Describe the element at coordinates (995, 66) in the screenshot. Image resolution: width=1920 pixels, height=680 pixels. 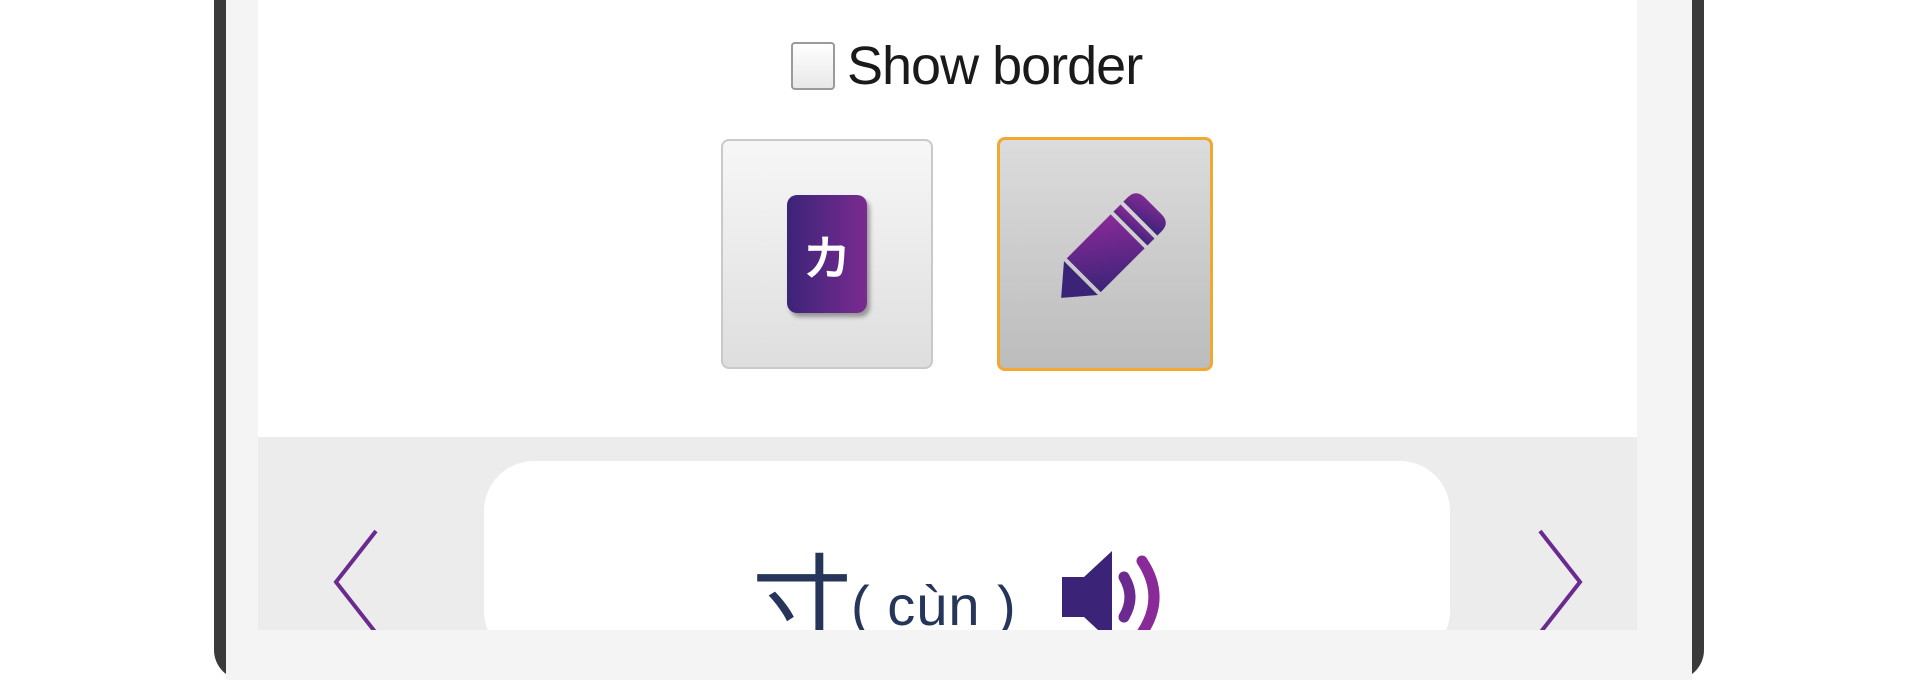
I see `show-border-label: Show border` at that location.